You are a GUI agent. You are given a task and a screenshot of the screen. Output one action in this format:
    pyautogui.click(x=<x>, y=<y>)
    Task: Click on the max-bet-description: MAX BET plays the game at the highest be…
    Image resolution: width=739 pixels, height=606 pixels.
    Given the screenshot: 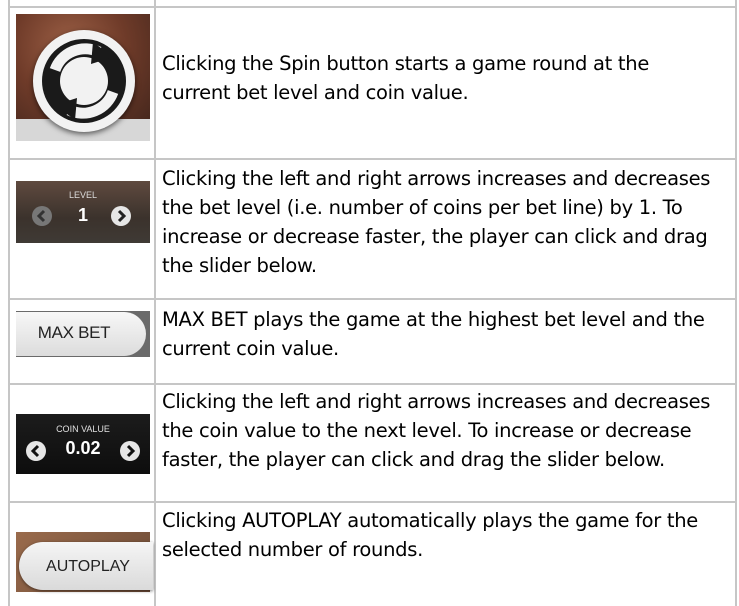 What is the action you would take?
    pyautogui.click(x=433, y=334)
    